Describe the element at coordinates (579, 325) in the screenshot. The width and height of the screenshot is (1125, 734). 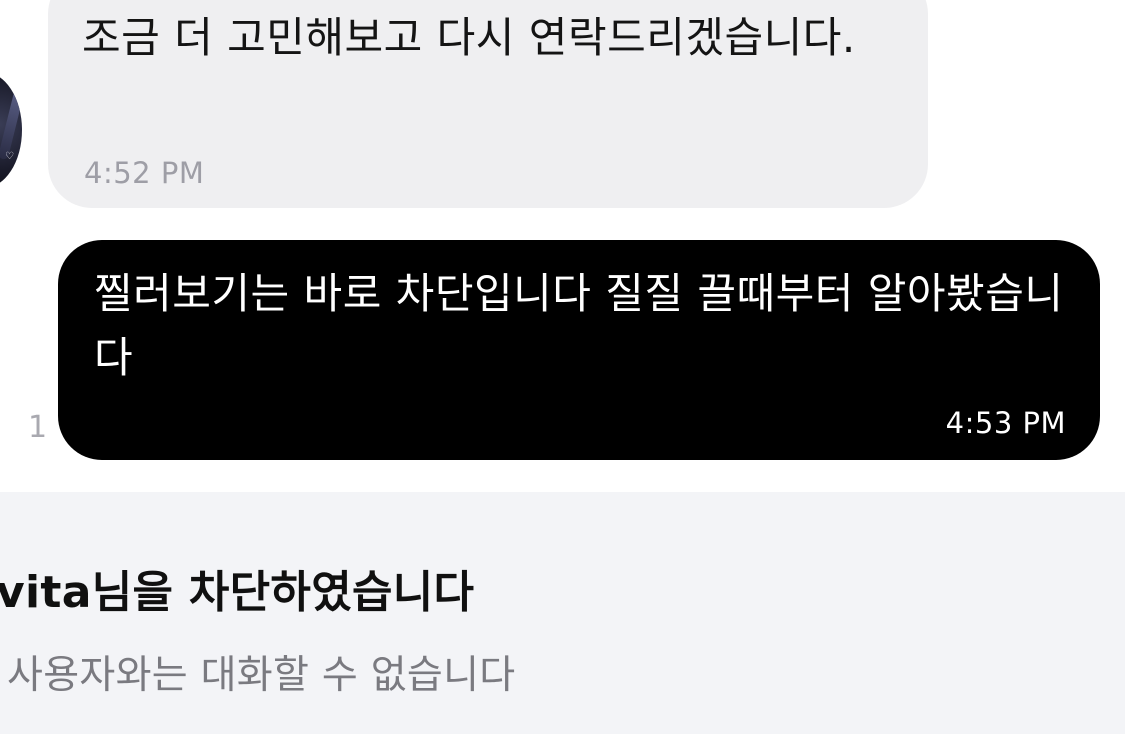
I see `outgoing-message-text: 찔러보기는 바로 차단입니다 질질 끌때부터 알아봤습니다` at that location.